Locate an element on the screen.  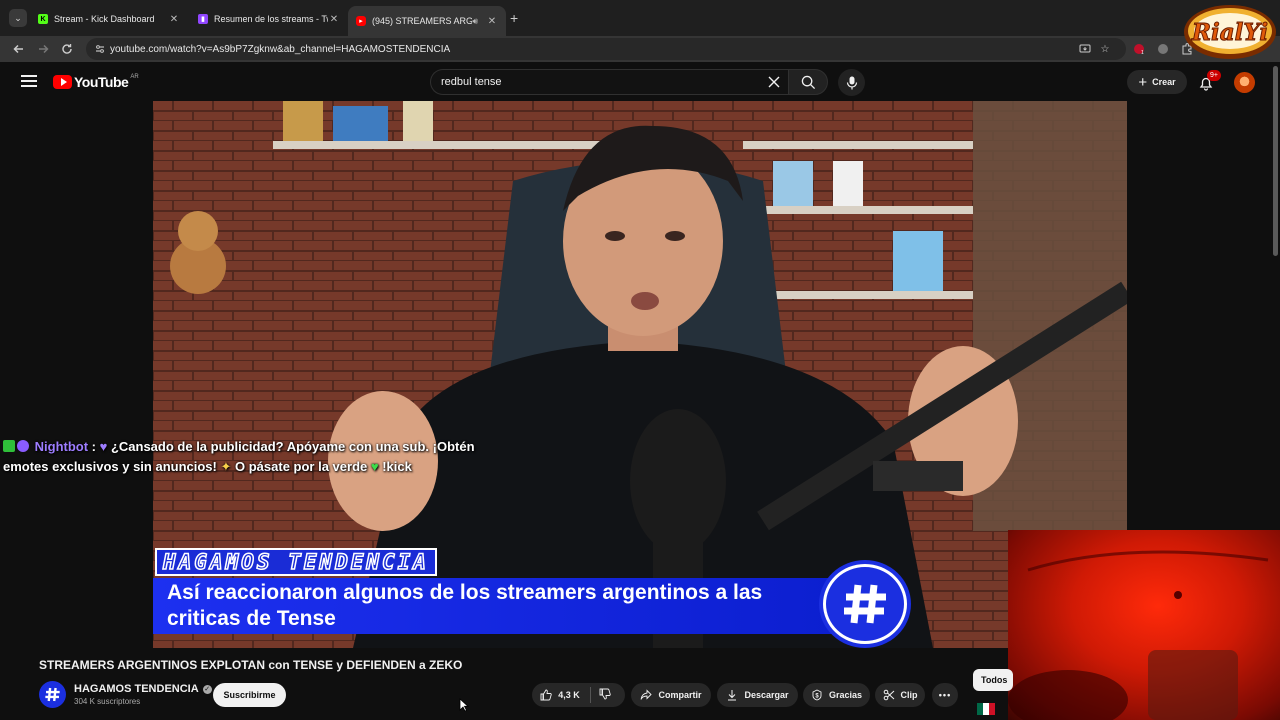
chat-text-line2b: O pásate por la verde is located at coordinates (301, 466).